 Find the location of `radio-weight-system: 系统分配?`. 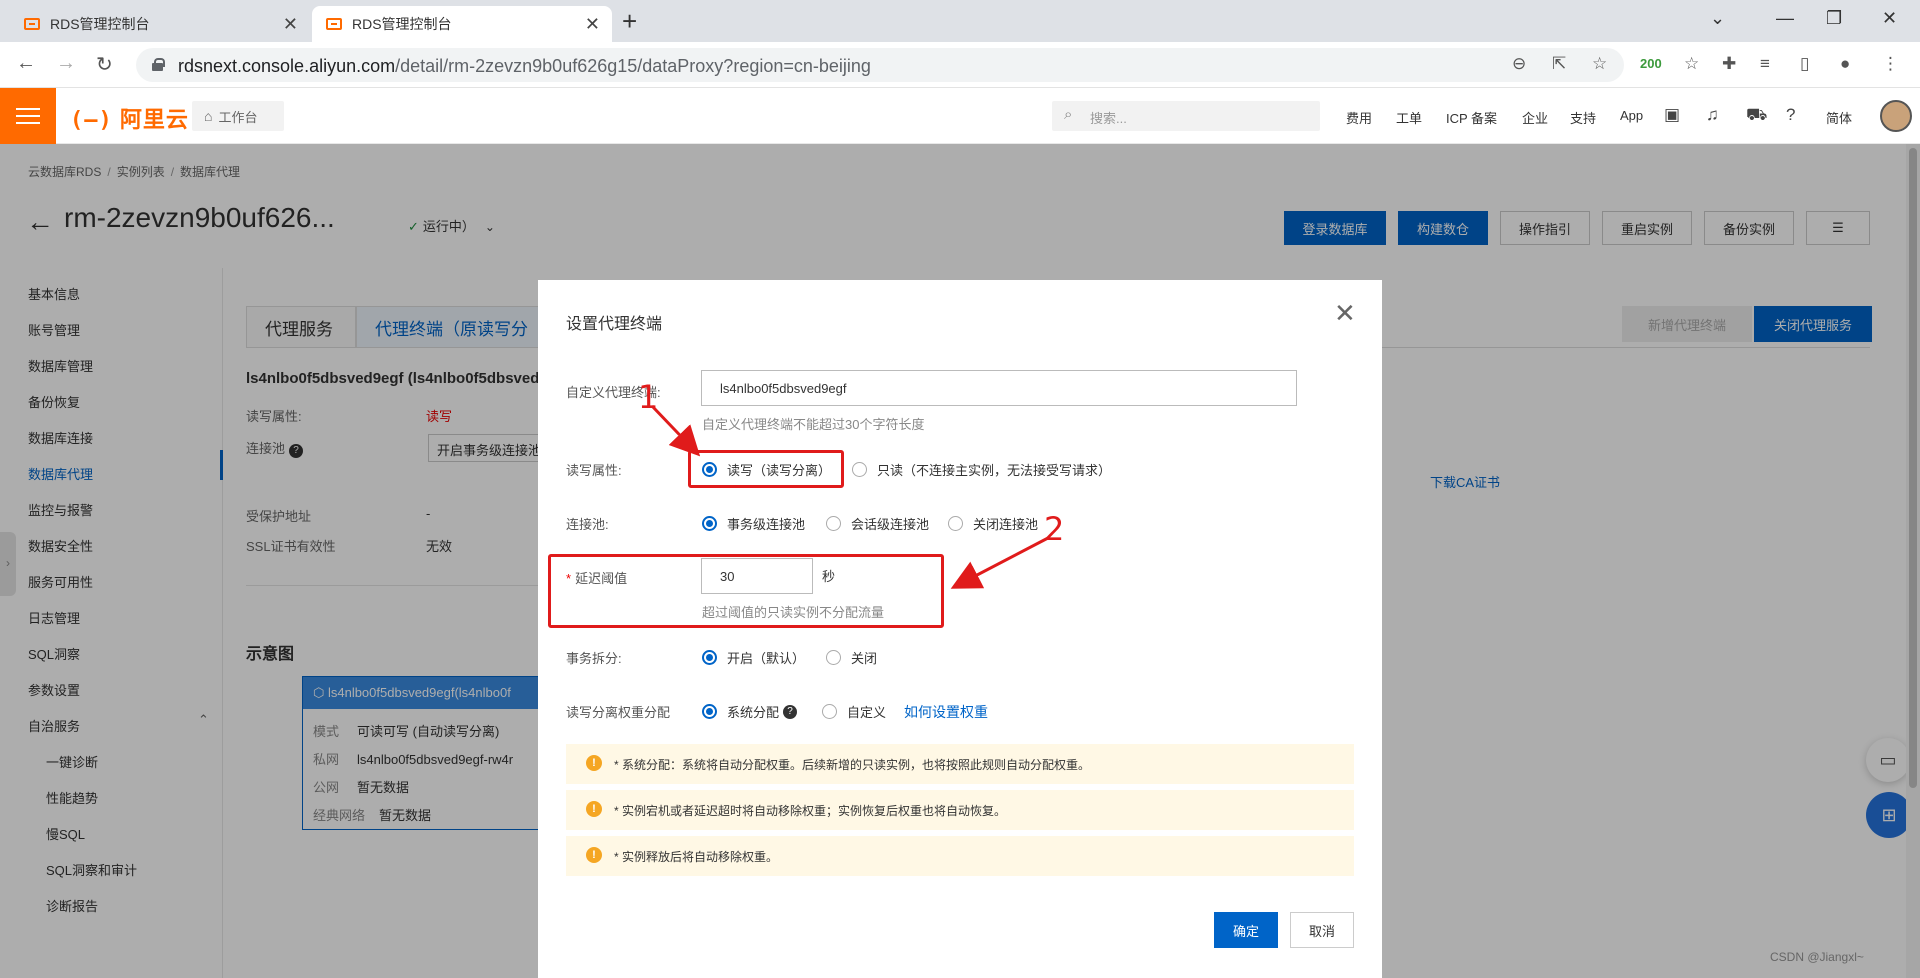

radio-weight-system: 系统分配? is located at coordinates (750, 711).